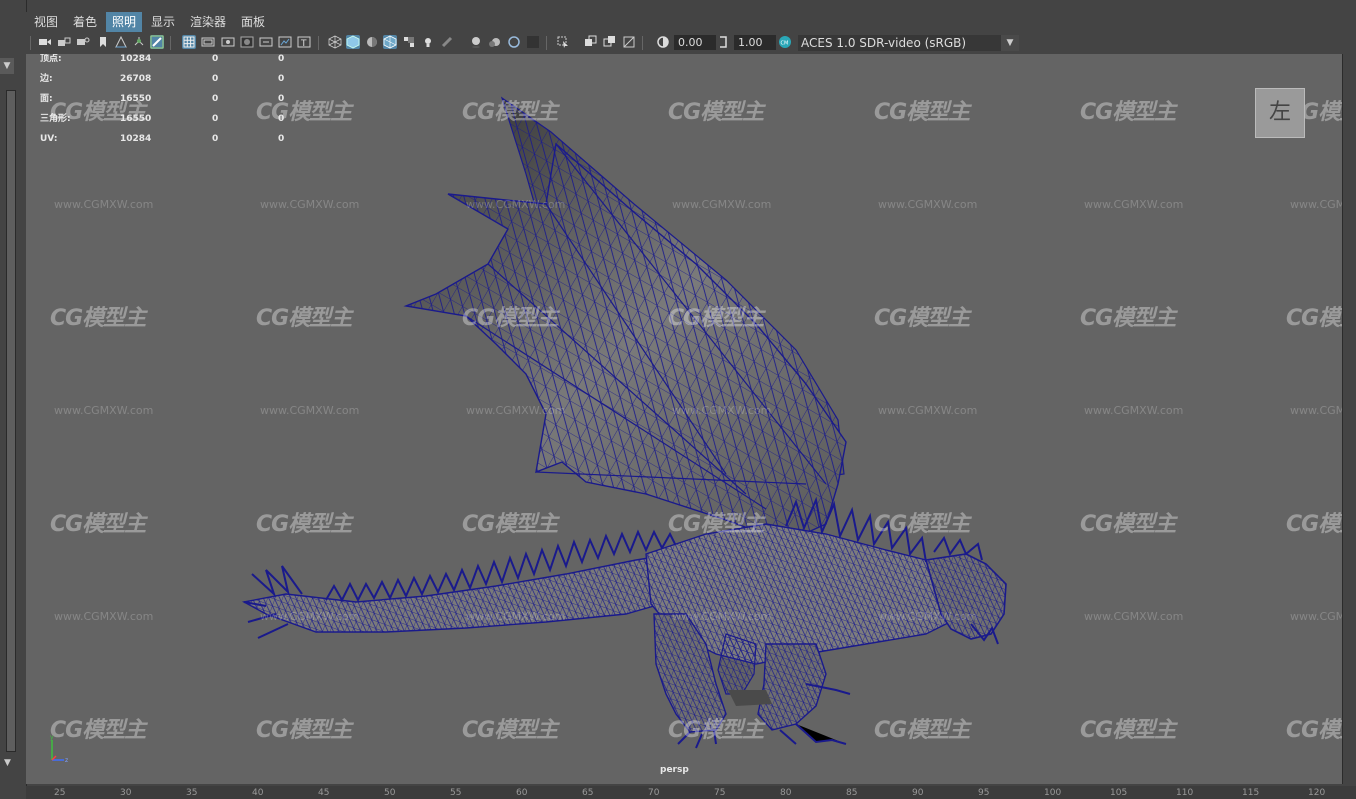  Describe the element at coordinates (1010, 43) in the screenshot. I see `chevron-down-icon: ▼` at that location.